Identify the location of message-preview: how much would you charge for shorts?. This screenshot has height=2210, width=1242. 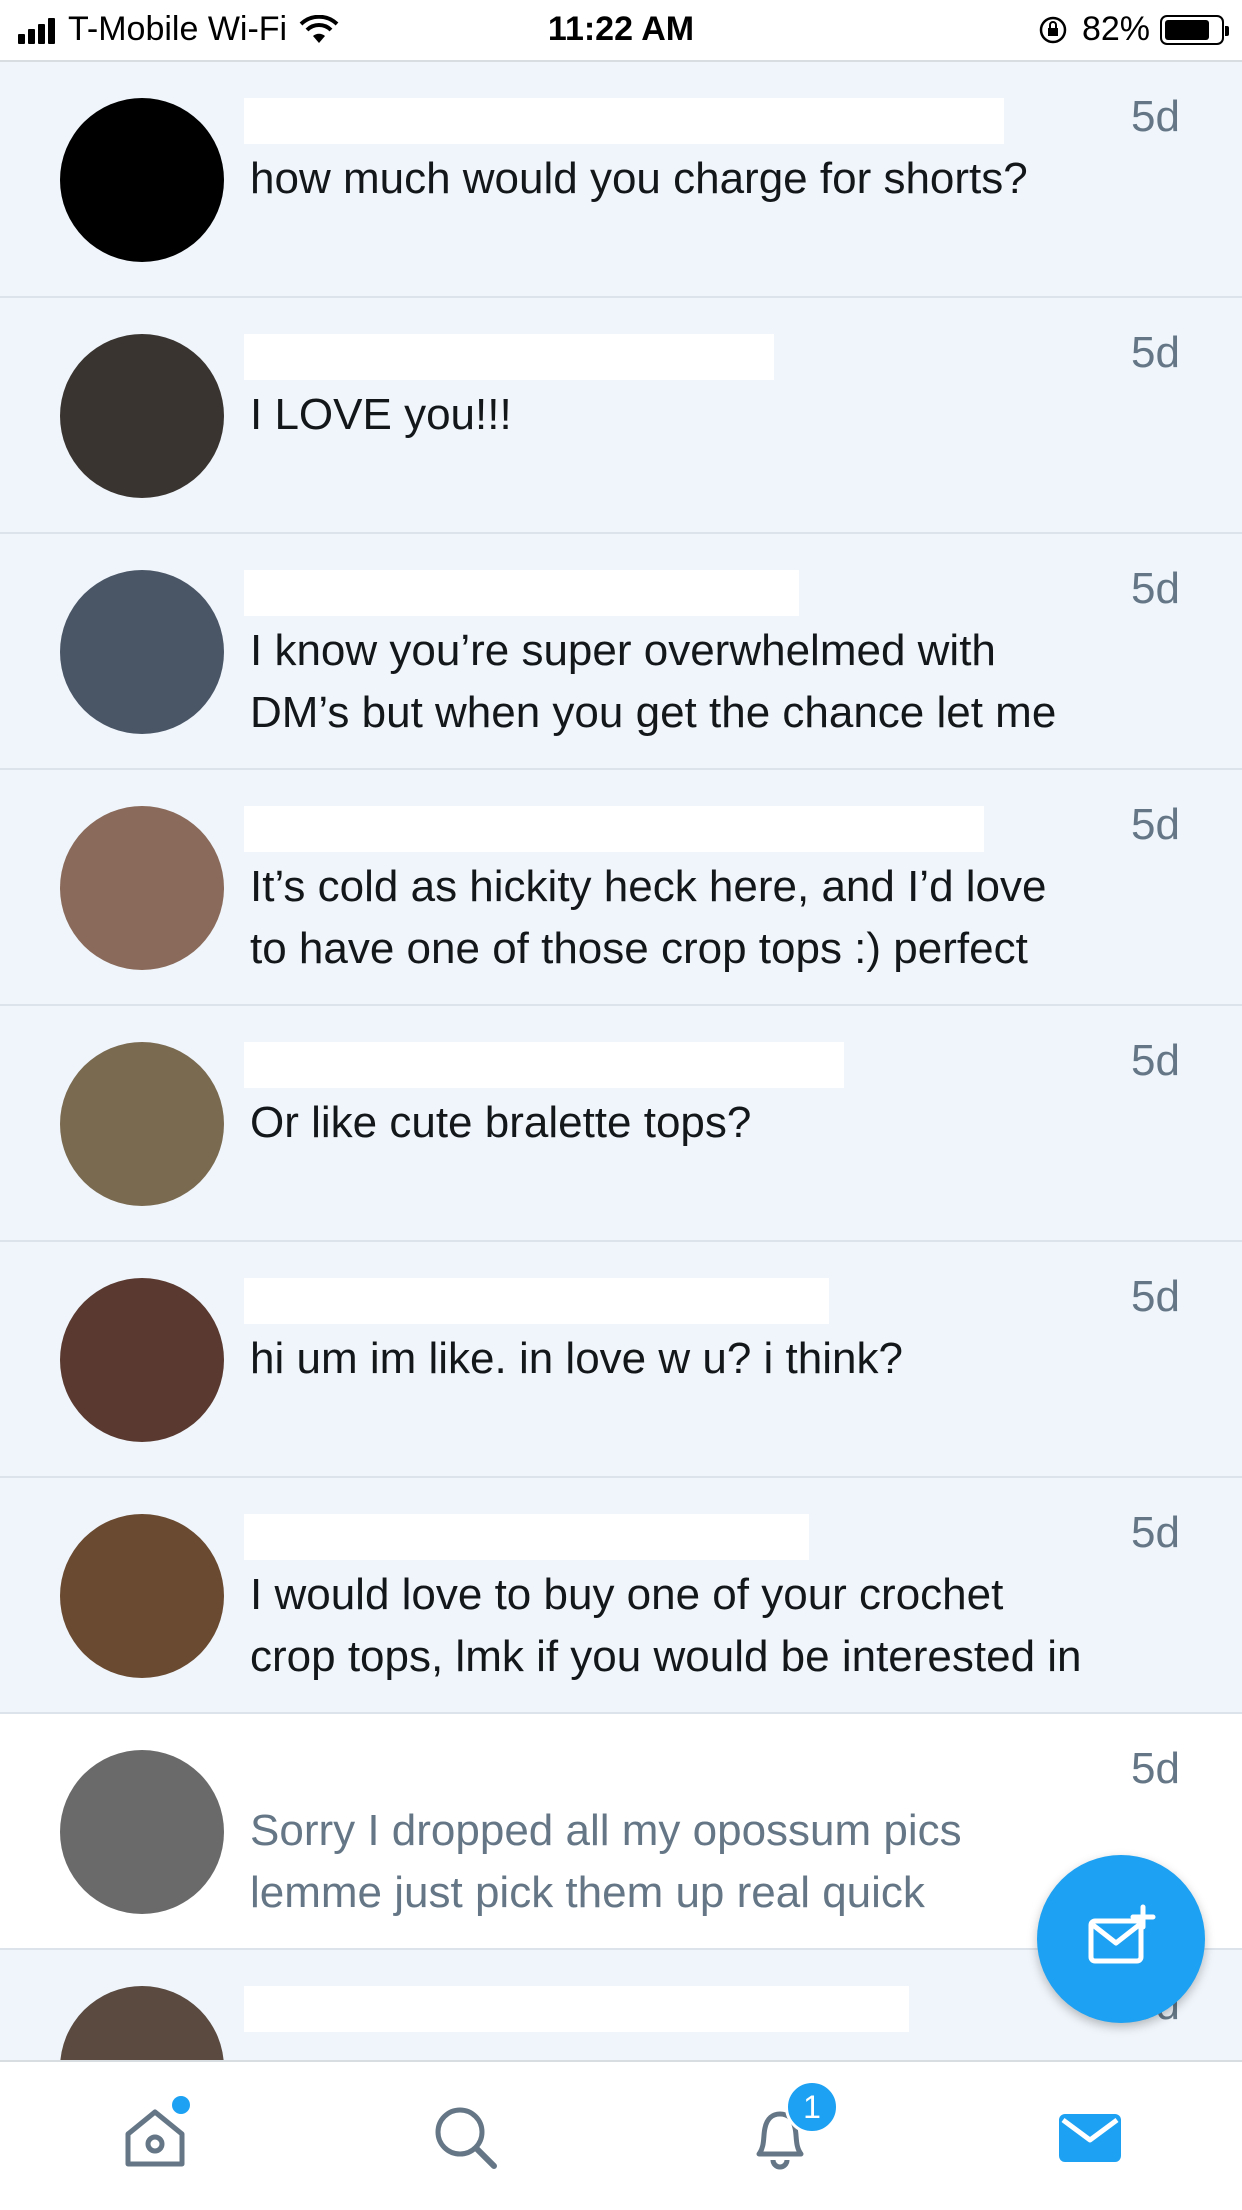
(639, 178).